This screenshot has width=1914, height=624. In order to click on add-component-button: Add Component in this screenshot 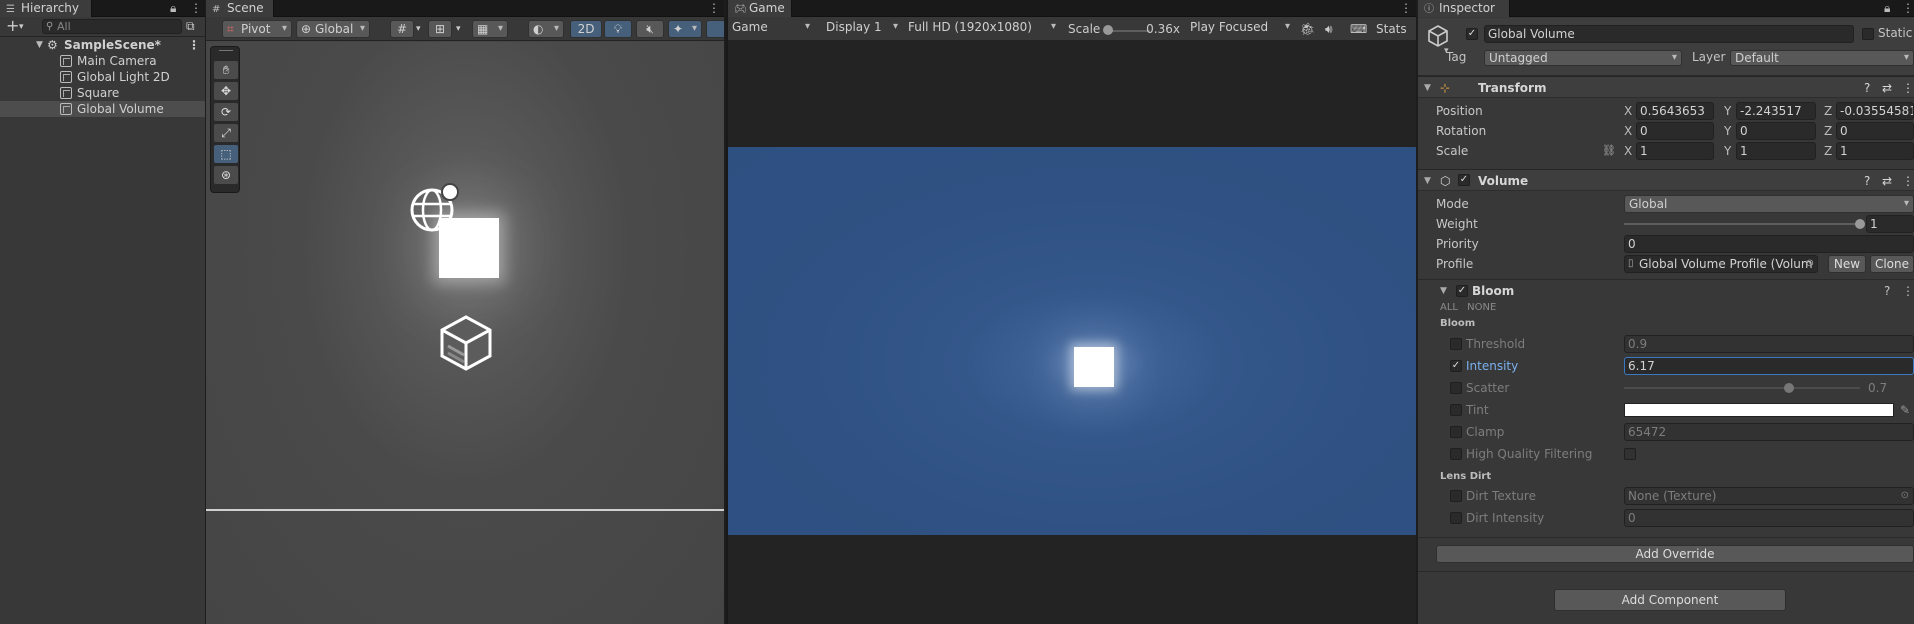, I will do `click(1670, 600)`.